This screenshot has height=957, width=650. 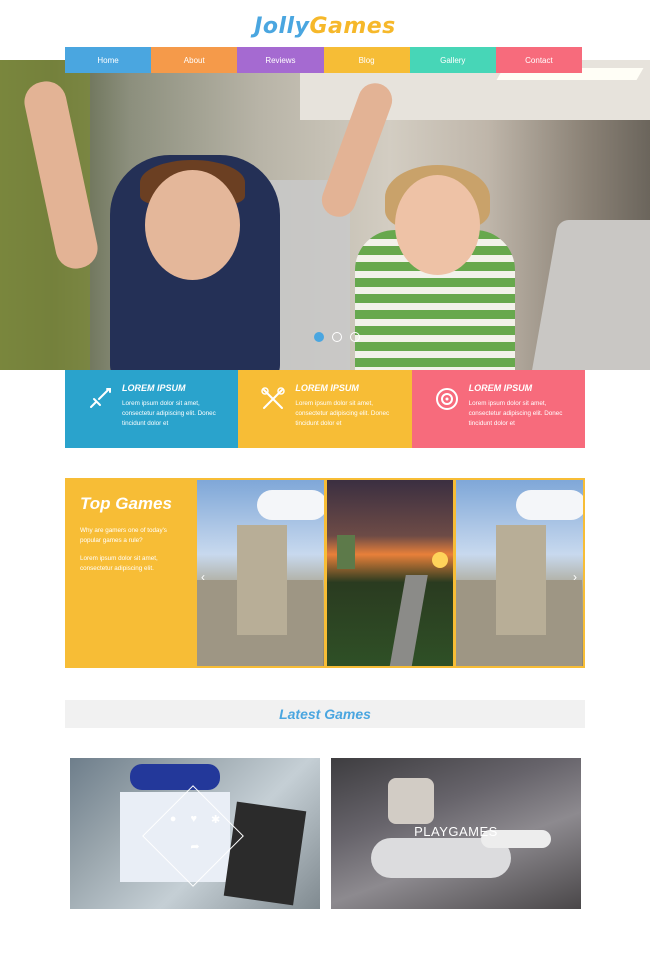 I want to click on main-nav: Home About Reviews Blog Gallery Contact, so click(x=324, y=60).